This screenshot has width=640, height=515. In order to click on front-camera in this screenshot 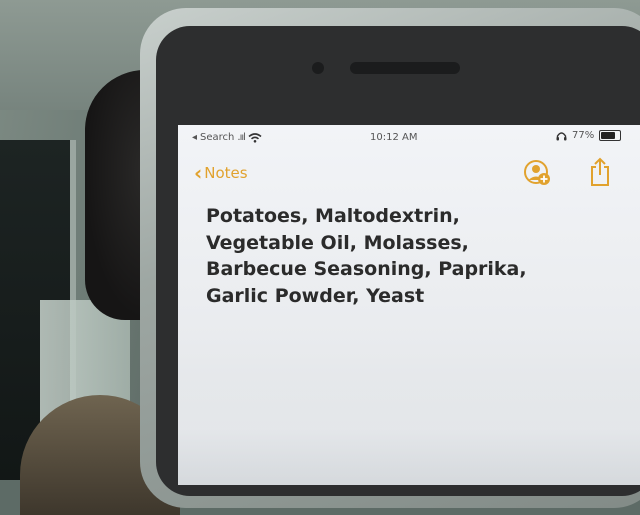, I will do `click(318, 68)`.